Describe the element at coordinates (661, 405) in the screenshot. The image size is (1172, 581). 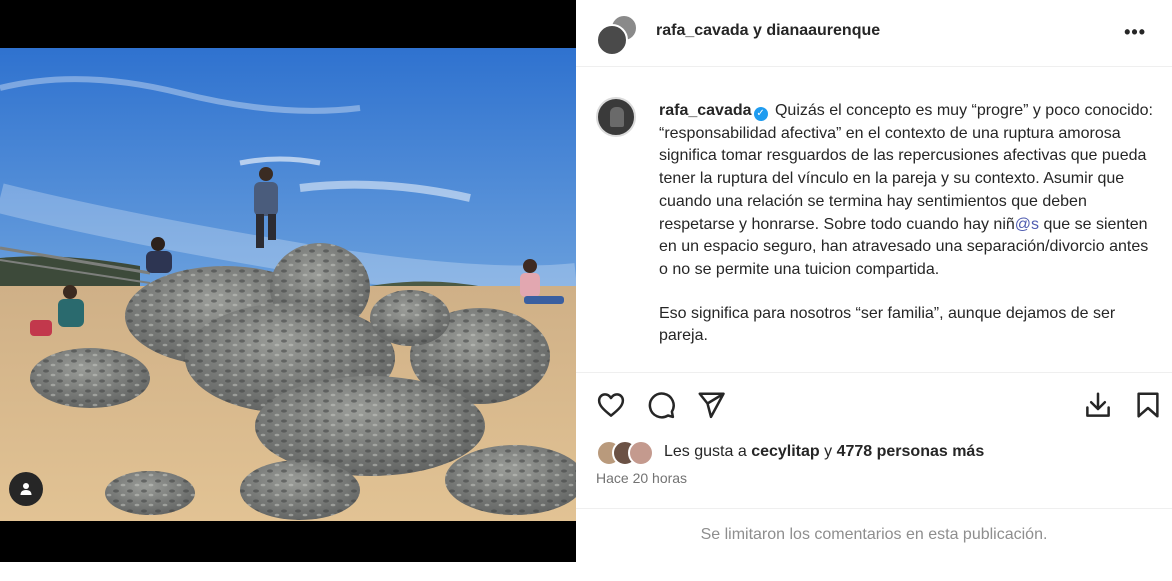
I see `comment-icon` at that location.